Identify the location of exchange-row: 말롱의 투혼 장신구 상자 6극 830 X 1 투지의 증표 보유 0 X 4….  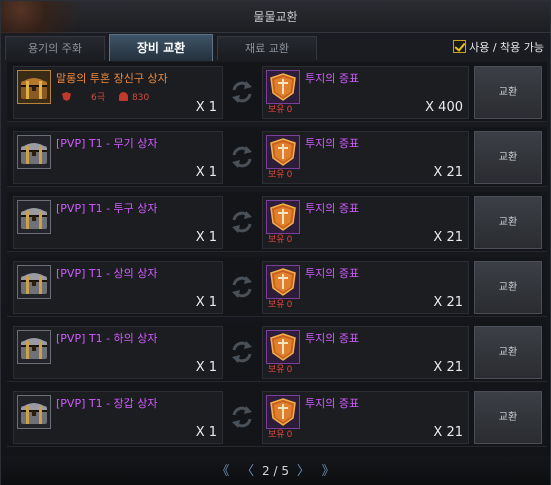
(277, 92).